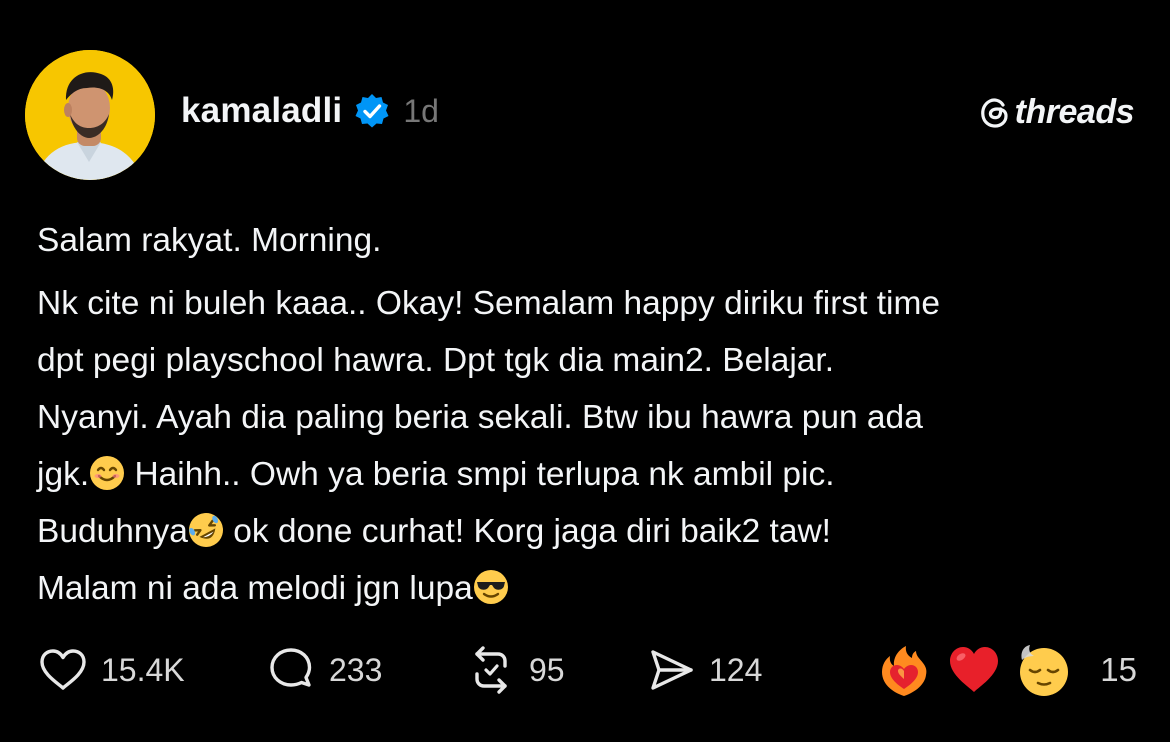 This screenshot has height=742, width=1170. Describe the element at coordinates (592, 588) in the screenshot. I see `post-line: Malam ni ada melodi jgn lupa` at that location.